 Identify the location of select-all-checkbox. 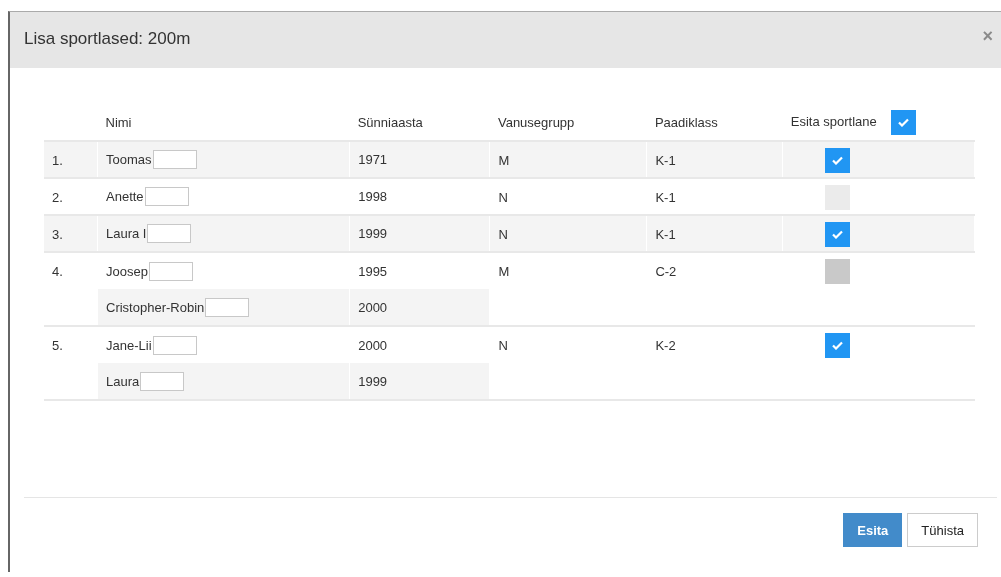
(903, 122).